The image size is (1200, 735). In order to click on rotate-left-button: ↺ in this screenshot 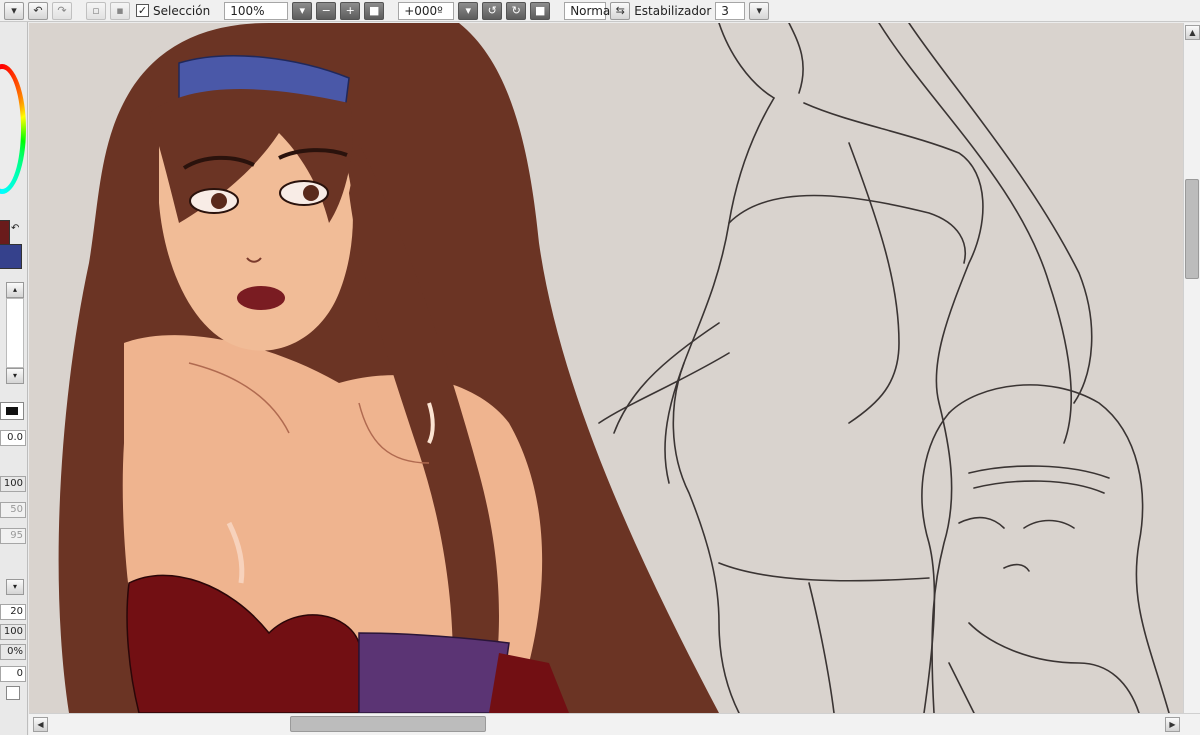, I will do `click(492, 10)`.